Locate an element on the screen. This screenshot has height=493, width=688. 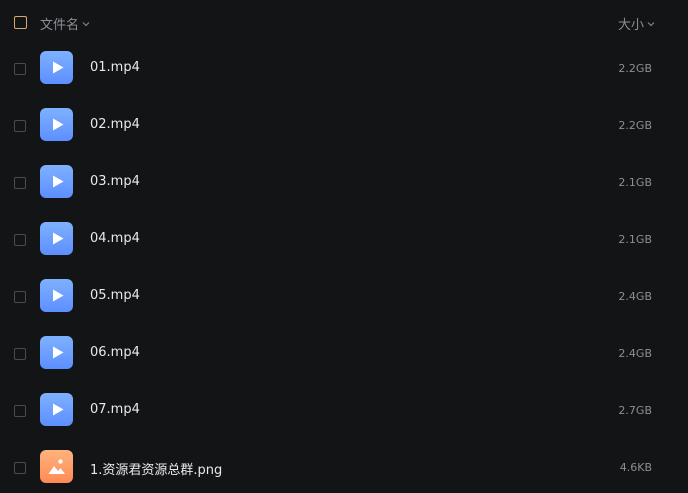
file-row: 1.资源君资源总群.png 4.6KB is located at coordinates (344, 466).